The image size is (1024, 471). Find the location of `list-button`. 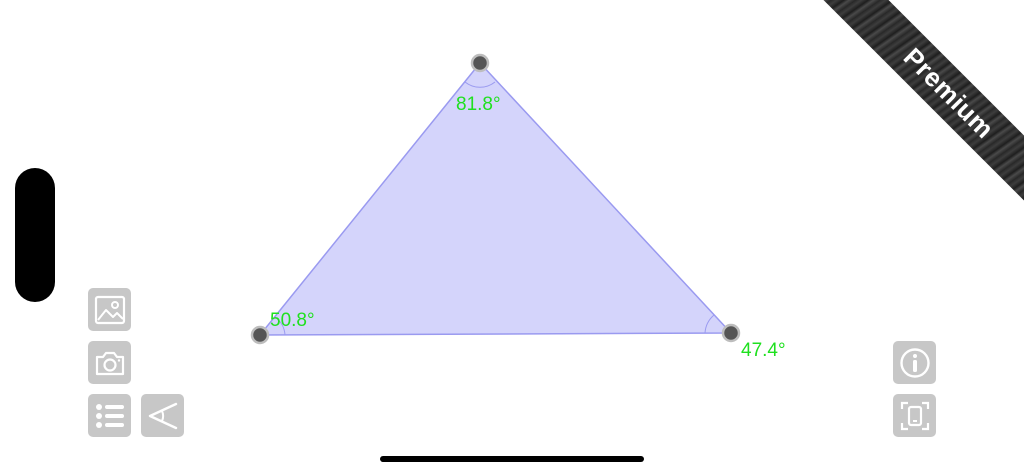

list-button is located at coordinates (109, 415).